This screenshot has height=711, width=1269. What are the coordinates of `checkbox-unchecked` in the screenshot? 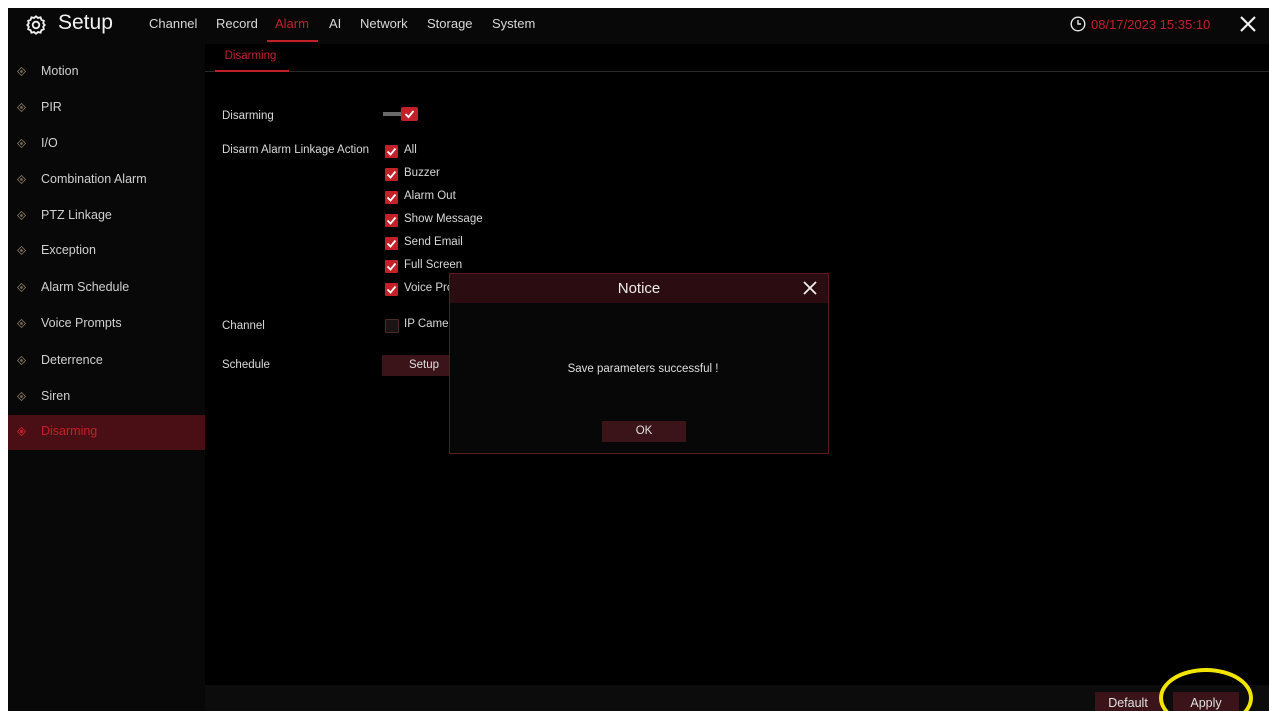 It's located at (392, 326).